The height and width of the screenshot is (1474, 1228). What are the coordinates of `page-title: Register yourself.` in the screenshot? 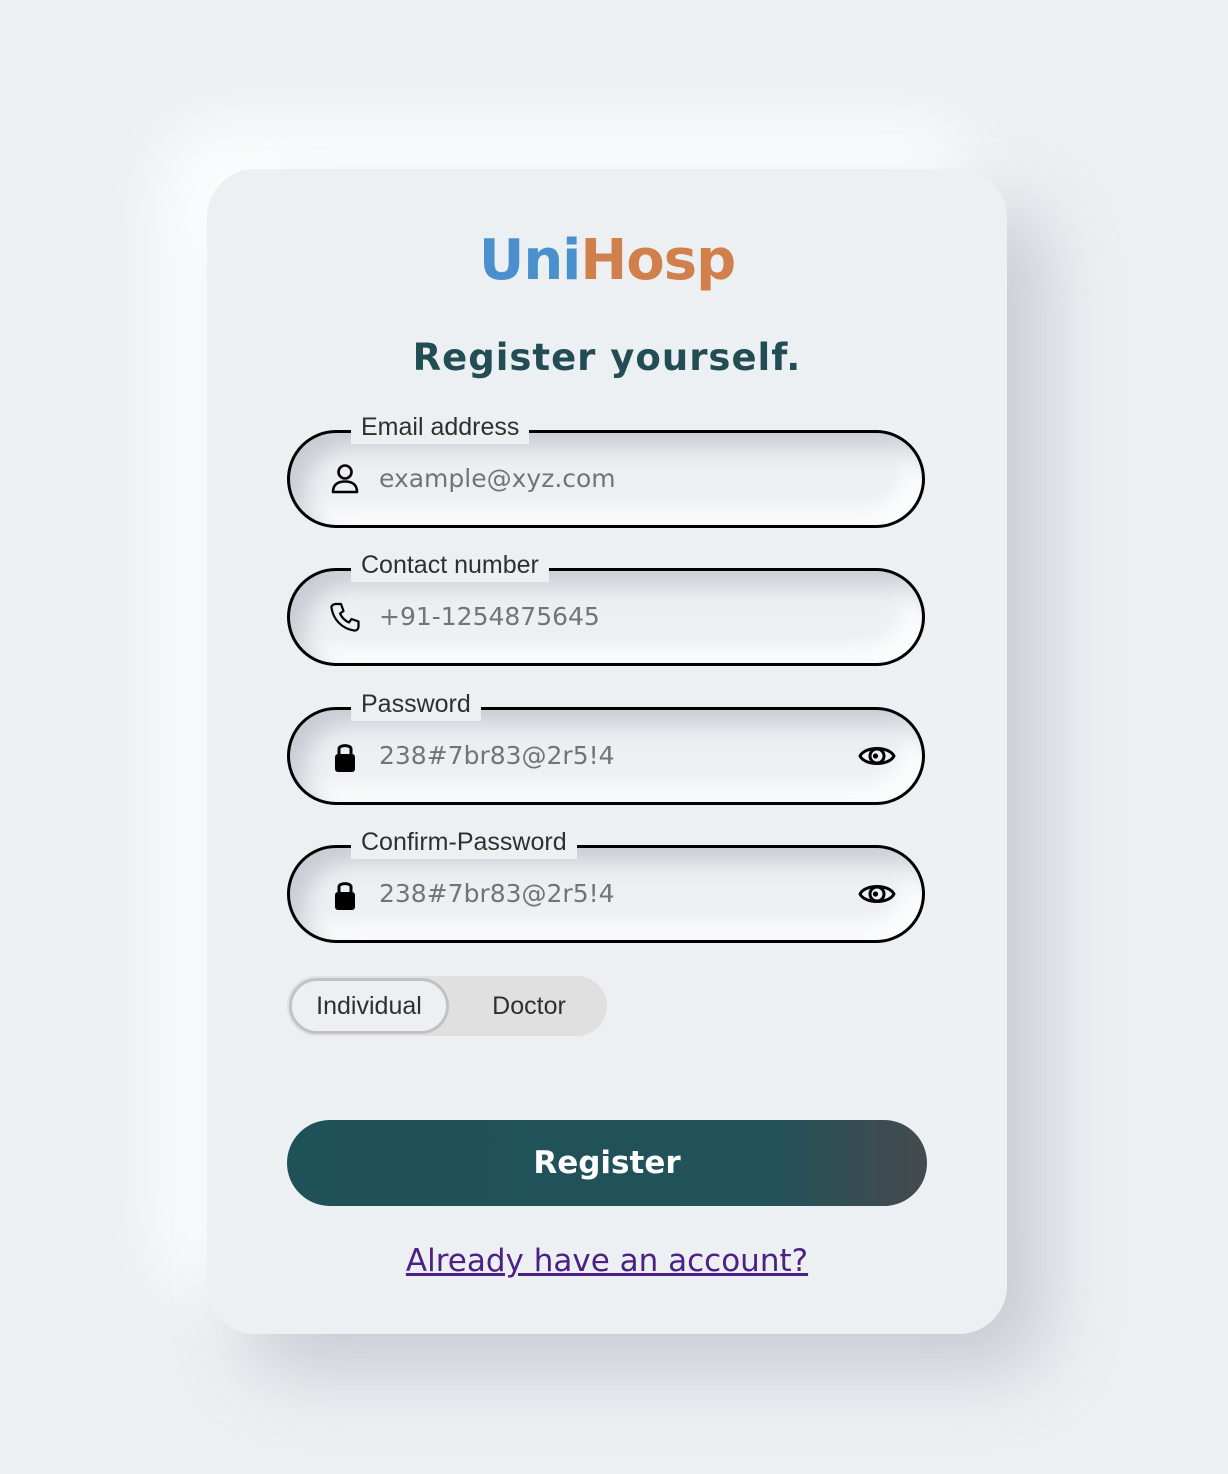 It's located at (607, 357).